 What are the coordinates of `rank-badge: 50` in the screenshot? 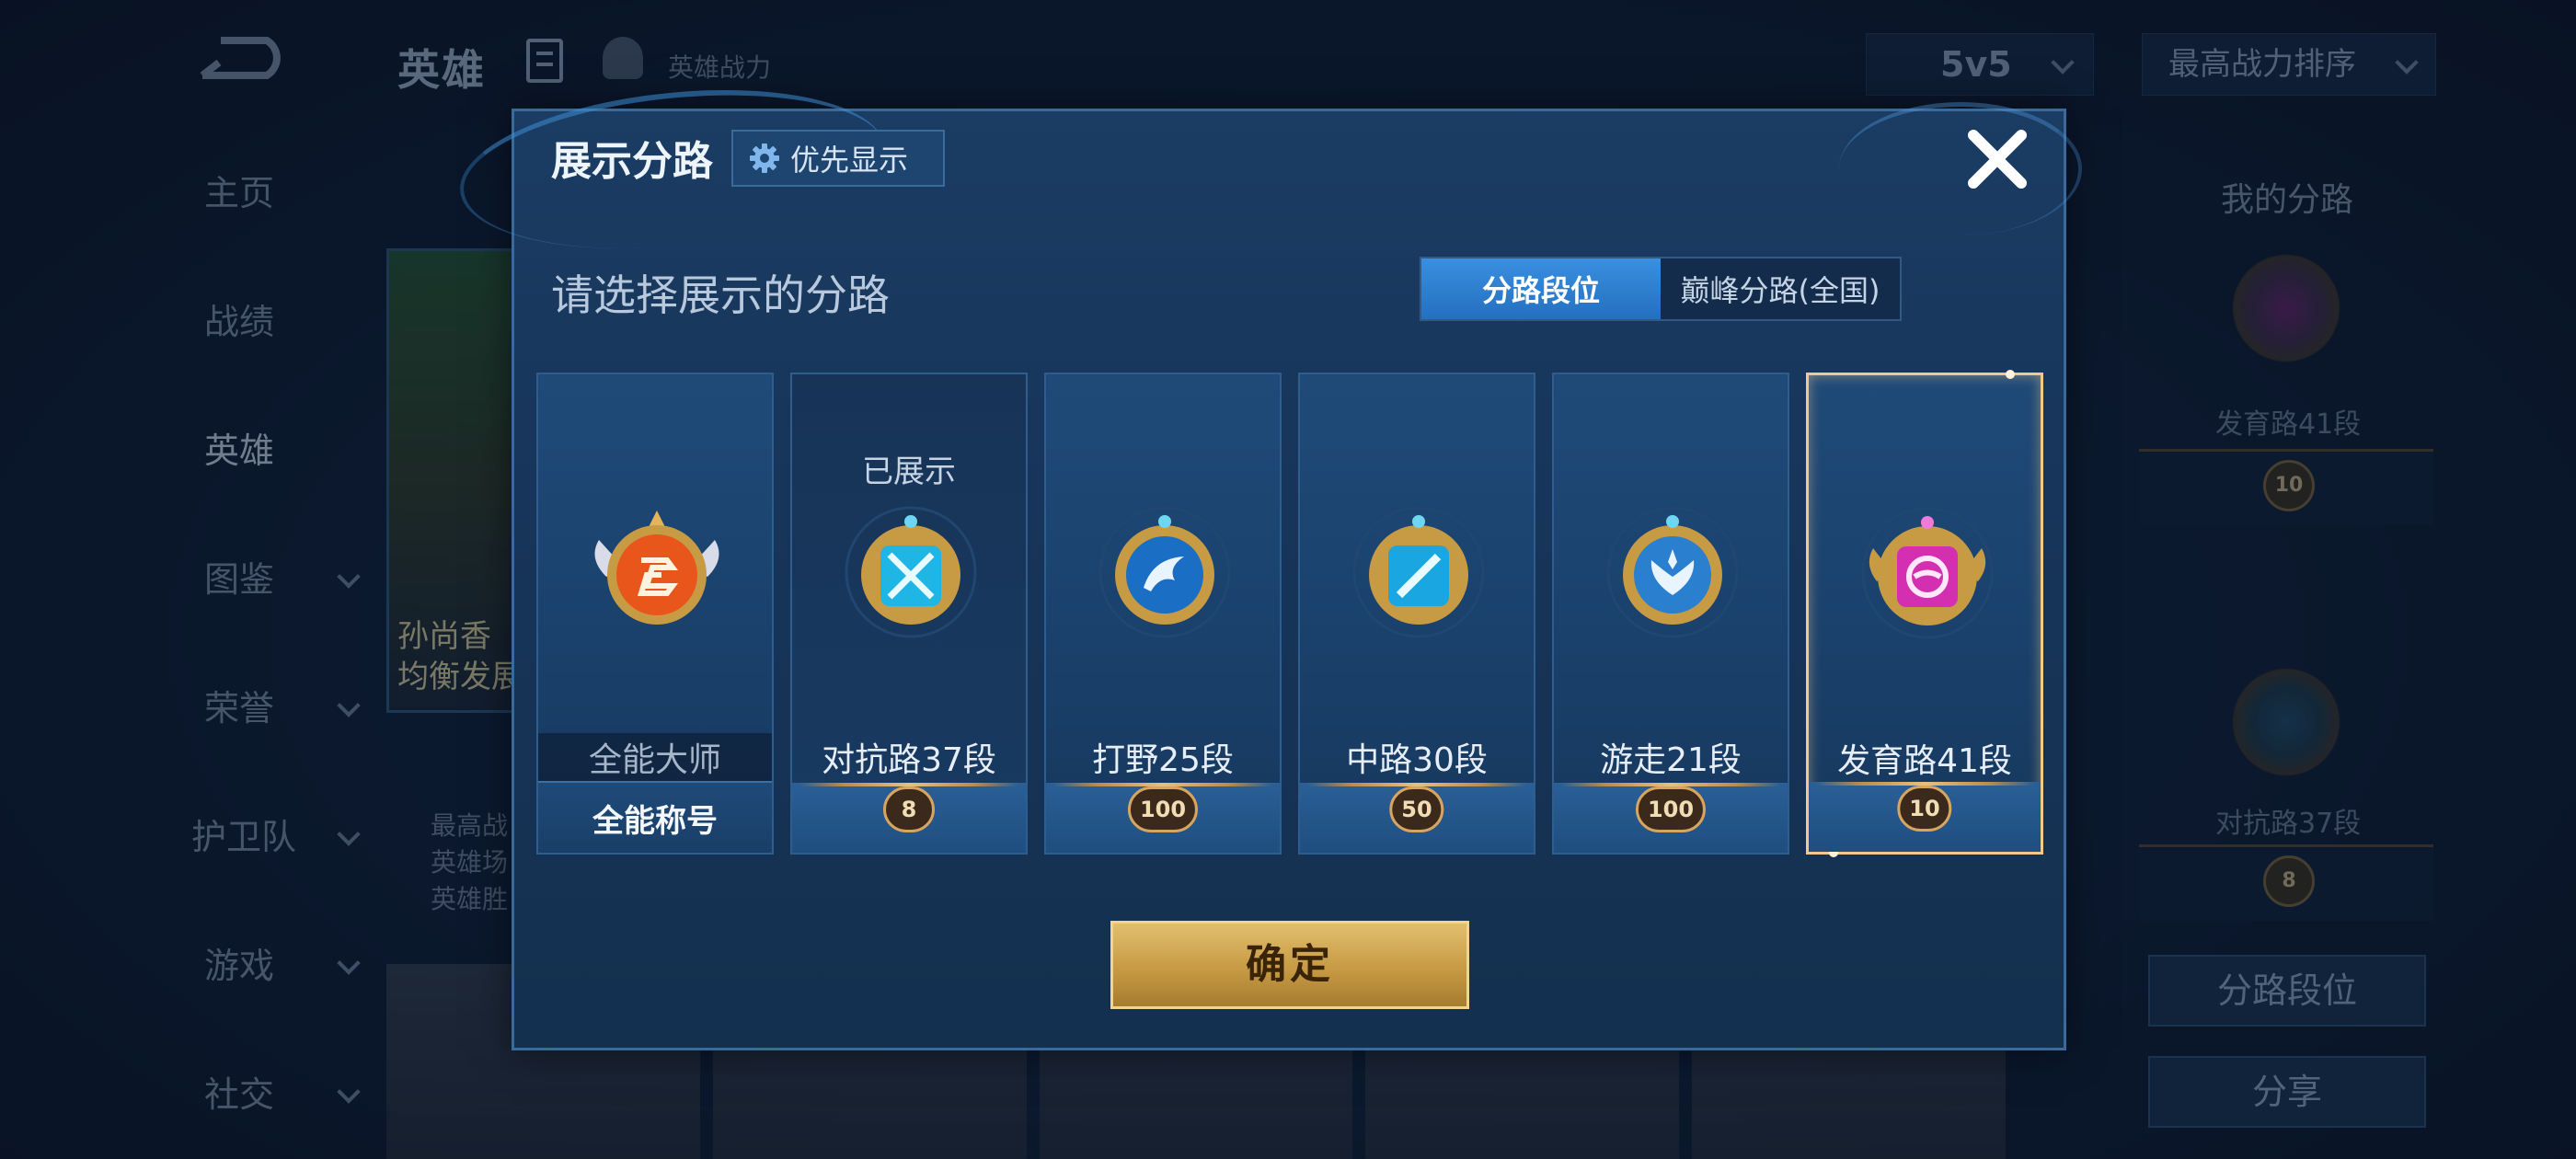 It's located at (1416, 809).